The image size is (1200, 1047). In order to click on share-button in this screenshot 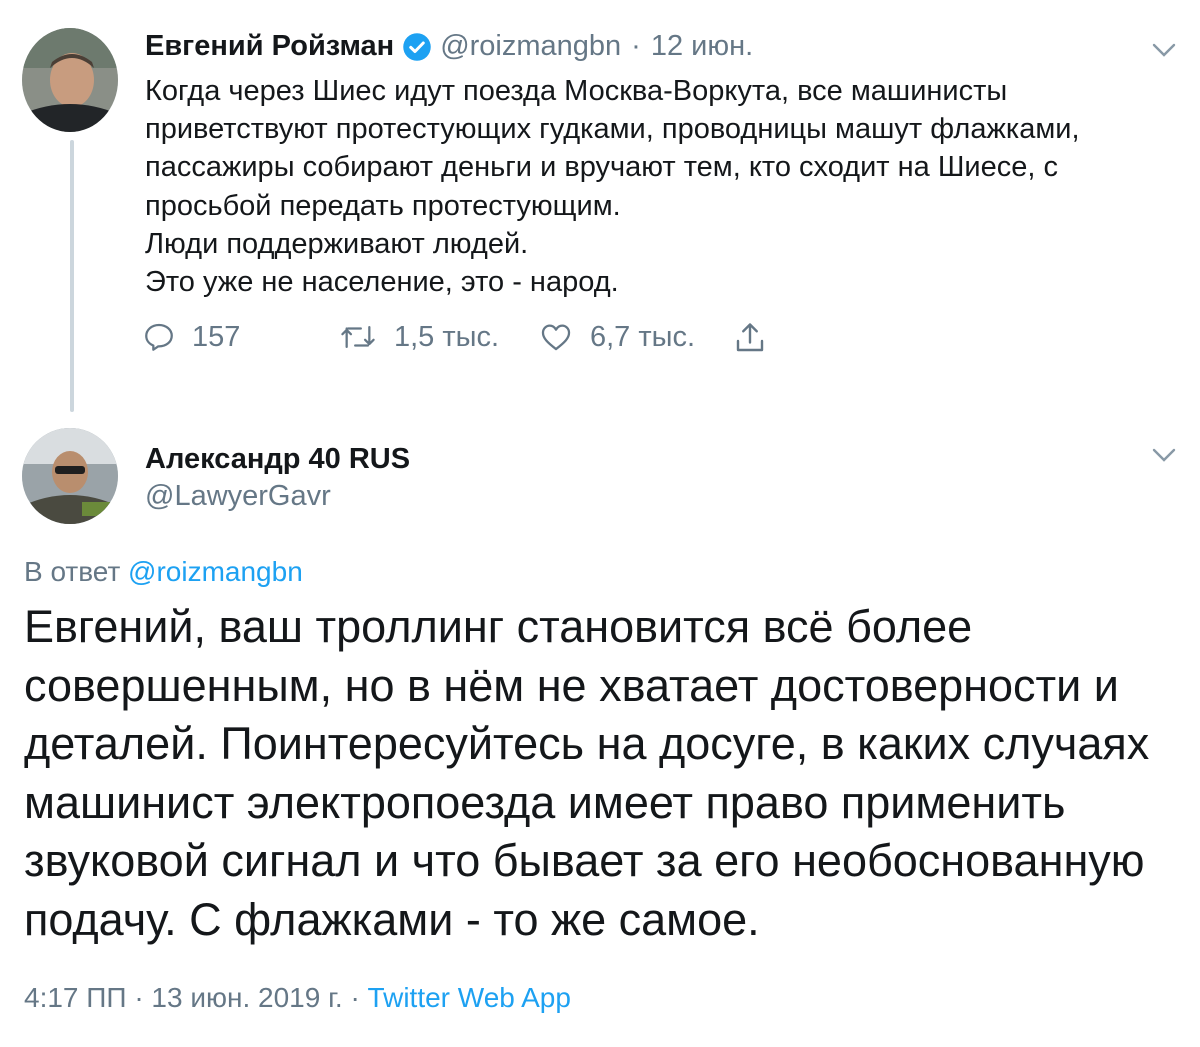, I will do `click(758, 338)`.